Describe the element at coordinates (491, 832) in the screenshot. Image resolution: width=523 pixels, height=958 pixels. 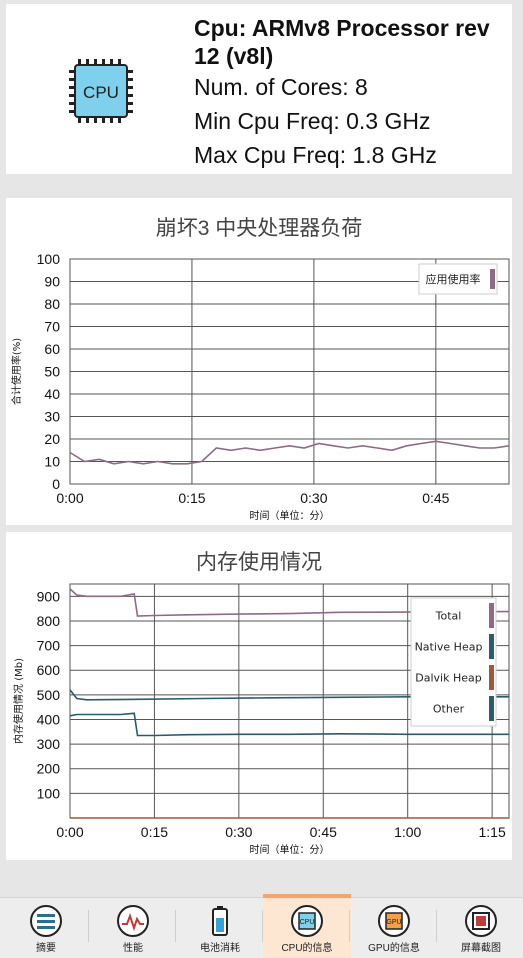
I see `x-tick-label: 1:15` at that location.